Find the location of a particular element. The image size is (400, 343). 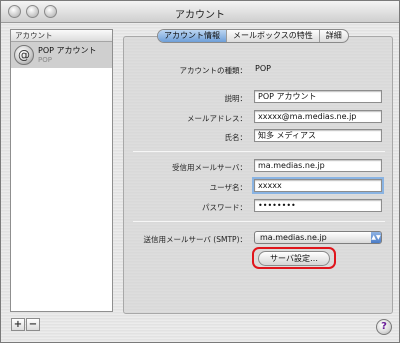

account-list-buttons: + − is located at coordinates (26, 324).